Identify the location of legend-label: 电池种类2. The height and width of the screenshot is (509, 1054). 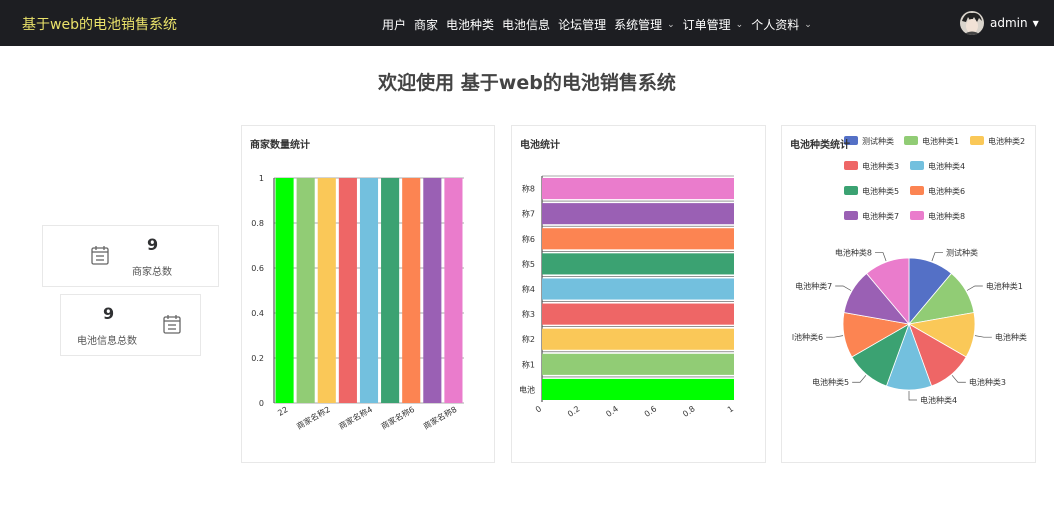
(1006, 141).